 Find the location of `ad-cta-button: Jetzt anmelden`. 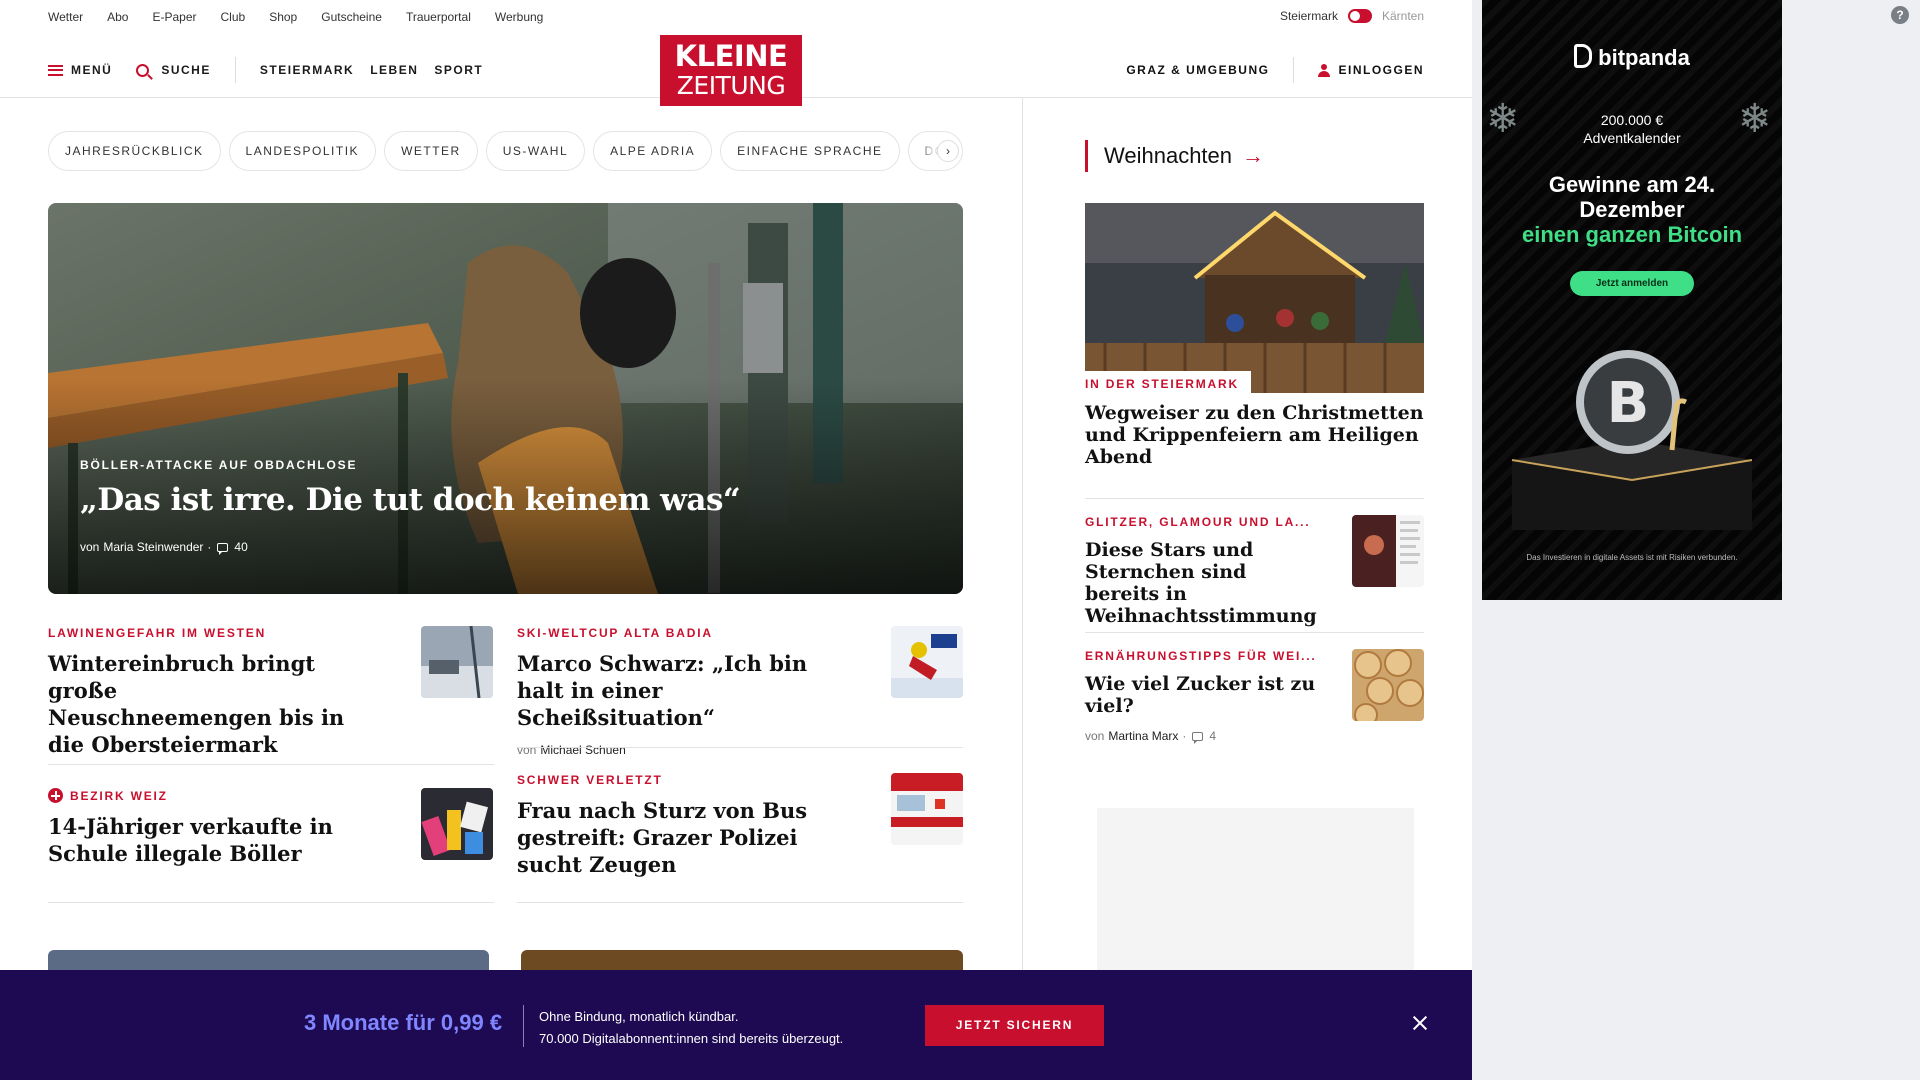

ad-cta-button: Jetzt anmelden is located at coordinates (1632, 283).